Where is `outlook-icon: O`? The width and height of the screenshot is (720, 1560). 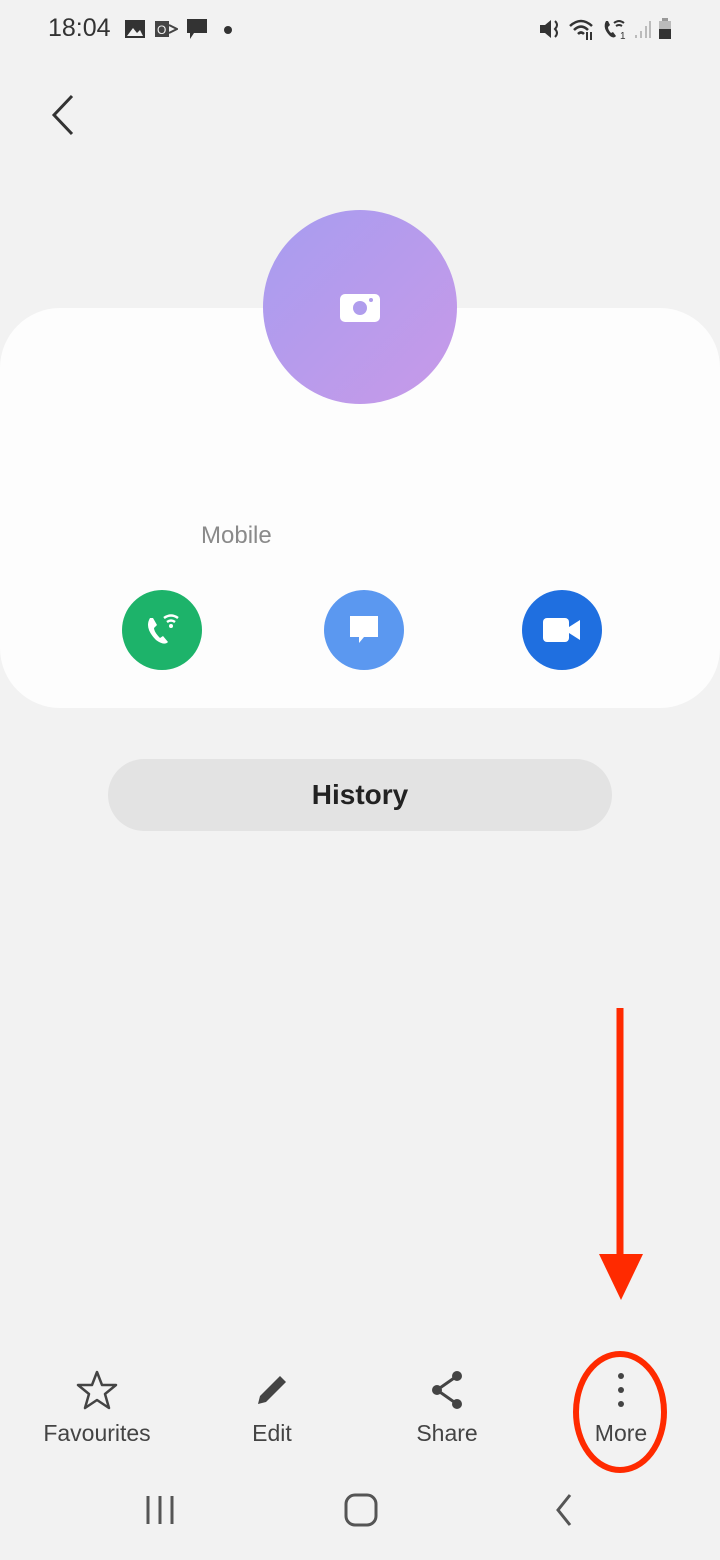 outlook-icon: O is located at coordinates (166, 29).